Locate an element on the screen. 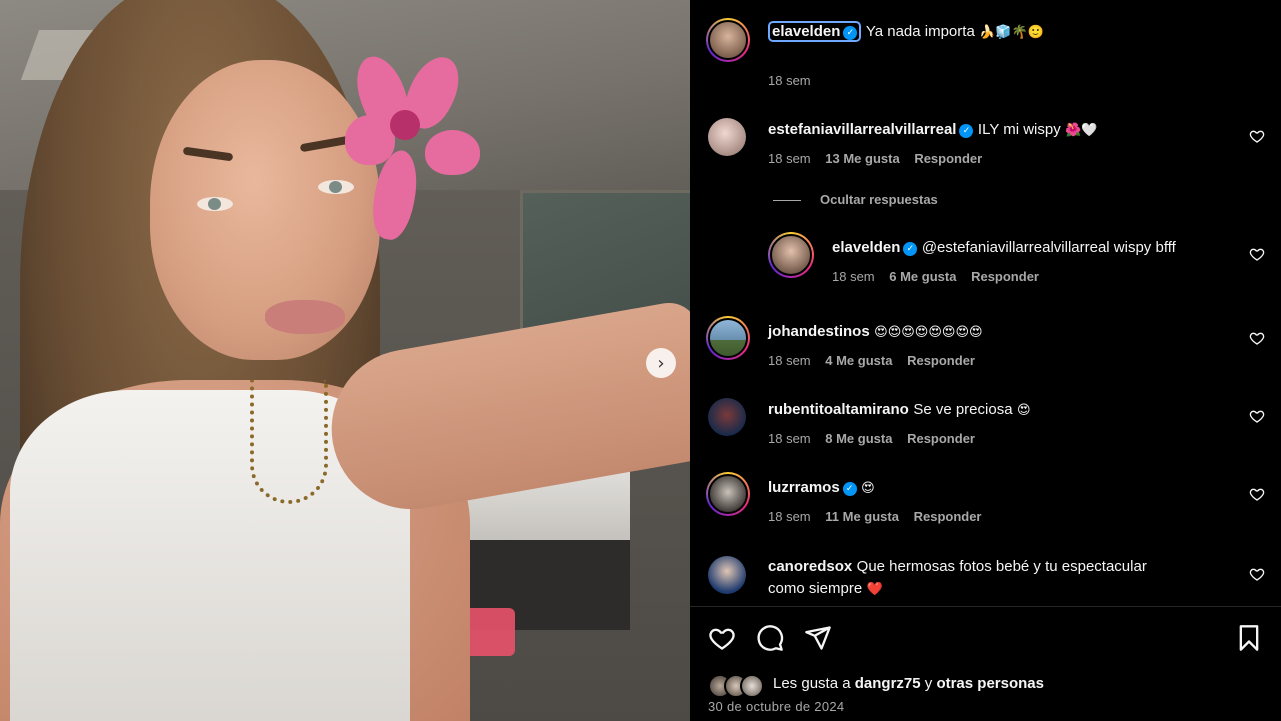 The height and width of the screenshot is (721, 1281). actions-divider is located at coordinates (985, 606).